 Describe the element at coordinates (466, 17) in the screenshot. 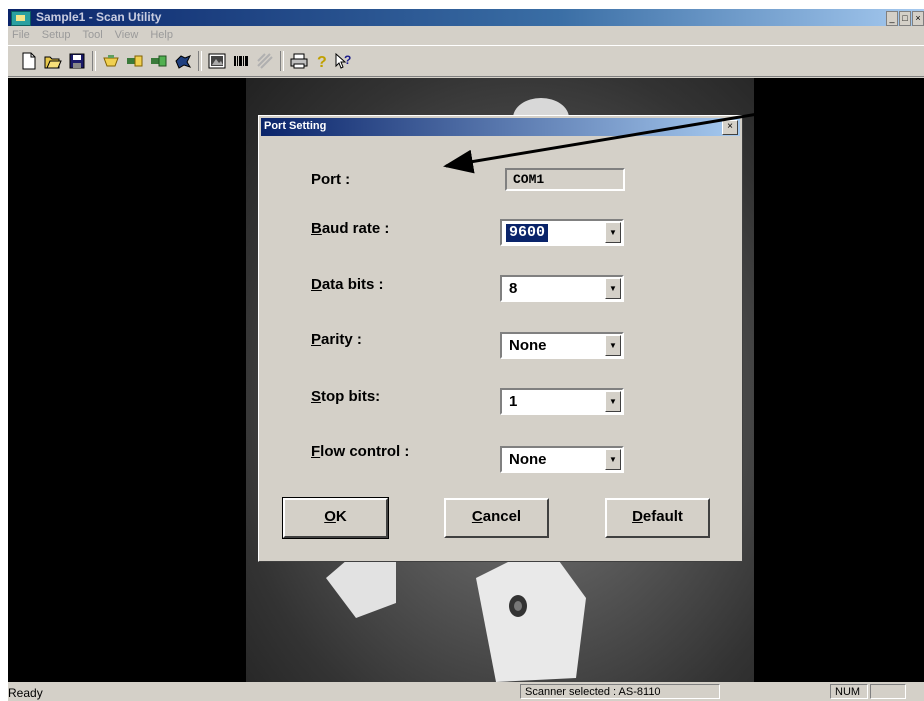

I see `title-bar: Sample1 - Scan Utility _ □ ×` at that location.